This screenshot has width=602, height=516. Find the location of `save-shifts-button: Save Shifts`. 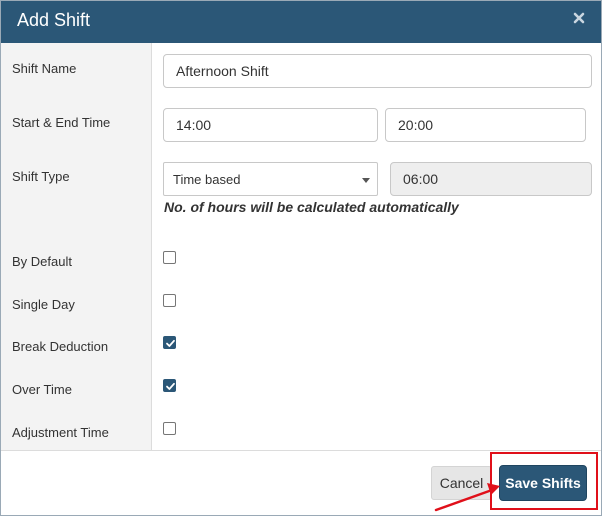

save-shifts-button: Save Shifts is located at coordinates (543, 483).